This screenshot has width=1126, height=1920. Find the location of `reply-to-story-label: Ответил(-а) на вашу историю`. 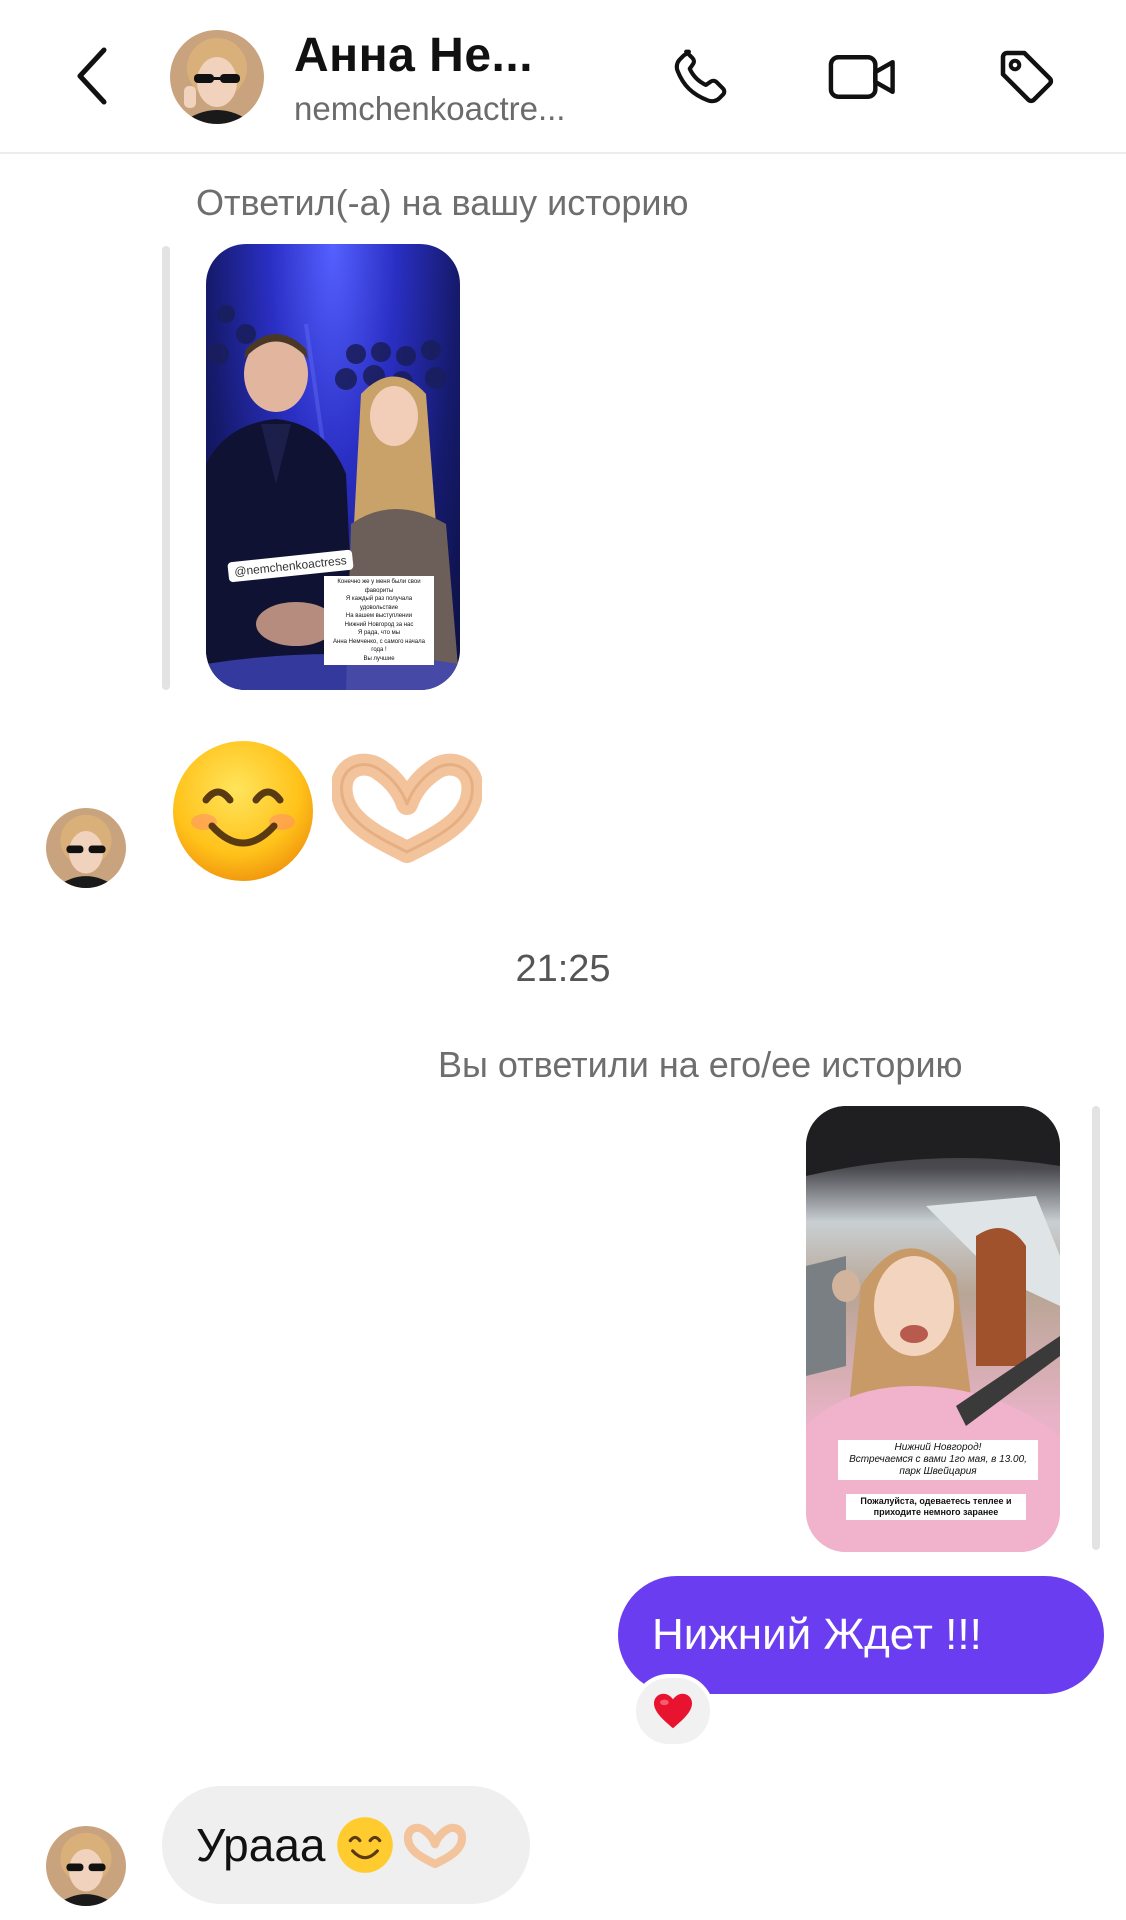

reply-to-story-label: Ответил(-а) на вашу историю is located at coordinates (442, 202).